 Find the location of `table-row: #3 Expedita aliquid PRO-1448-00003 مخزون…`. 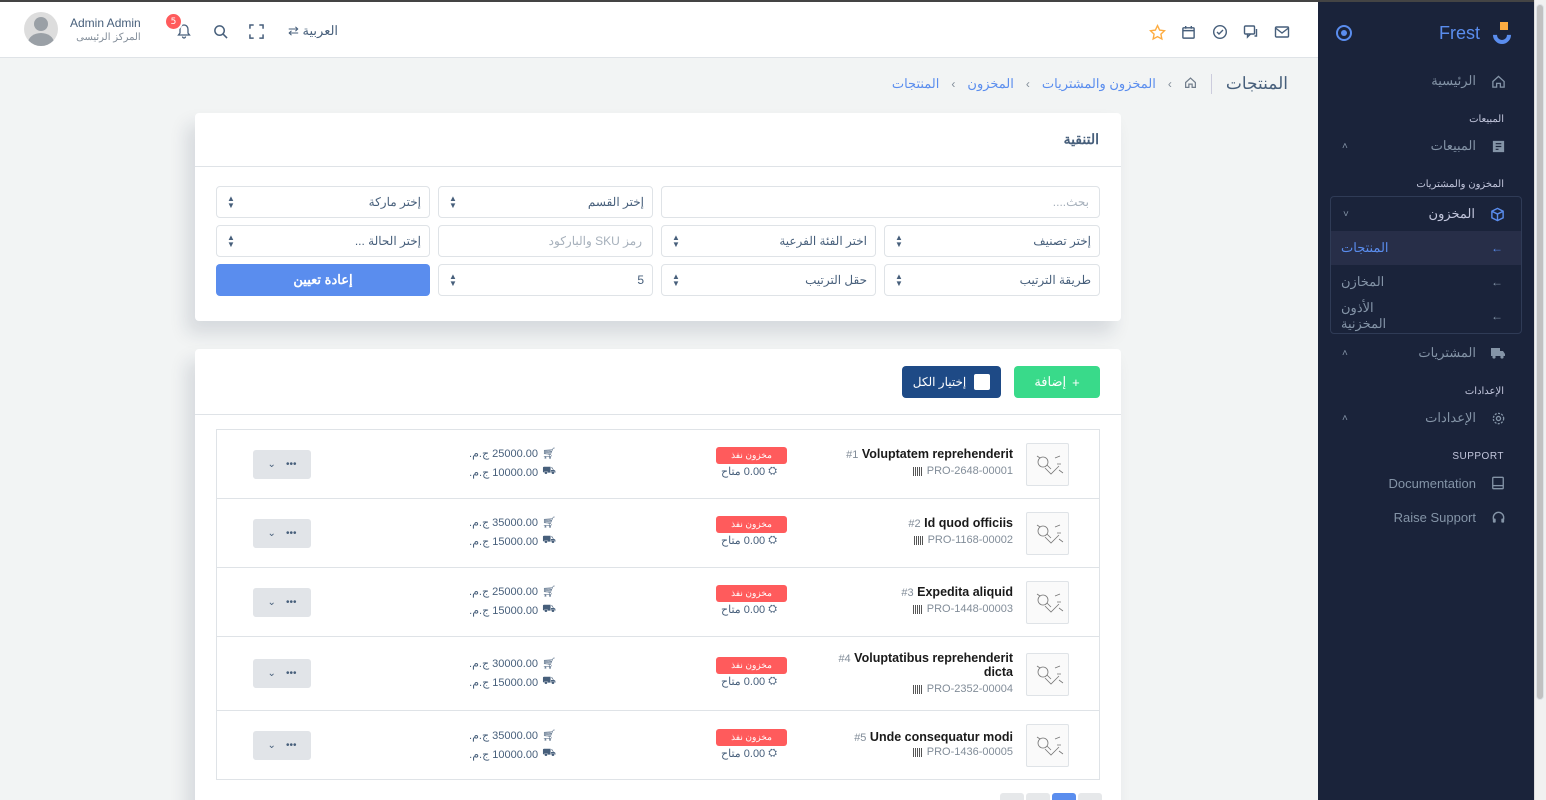

table-row: #3 Expedita aliquid PRO-1448-00003 مخزون… is located at coordinates (658, 602).